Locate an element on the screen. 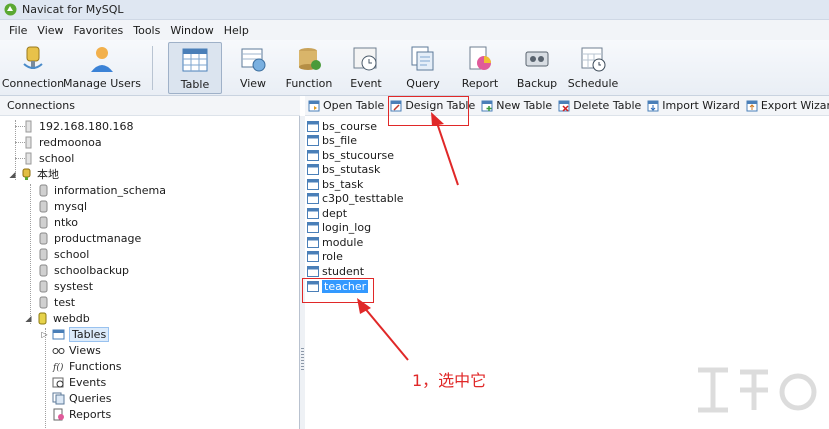 This screenshot has height=429, width=829. menu-window: Window is located at coordinates (191, 30).